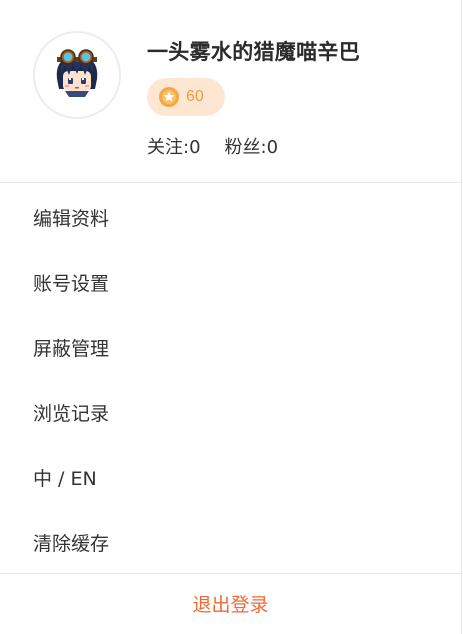 This screenshot has height=634, width=463. Describe the element at coordinates (169, 97) in the screenshot. I see `medal-icon` at that location.